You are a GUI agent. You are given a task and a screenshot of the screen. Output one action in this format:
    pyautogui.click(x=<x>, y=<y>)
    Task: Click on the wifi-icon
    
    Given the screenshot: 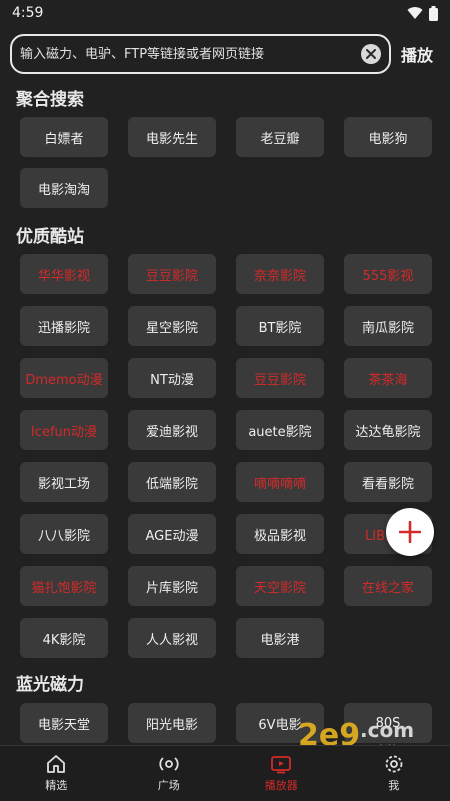 What is the action you would take?
    pyautogui.click(x=415, y=13)
    